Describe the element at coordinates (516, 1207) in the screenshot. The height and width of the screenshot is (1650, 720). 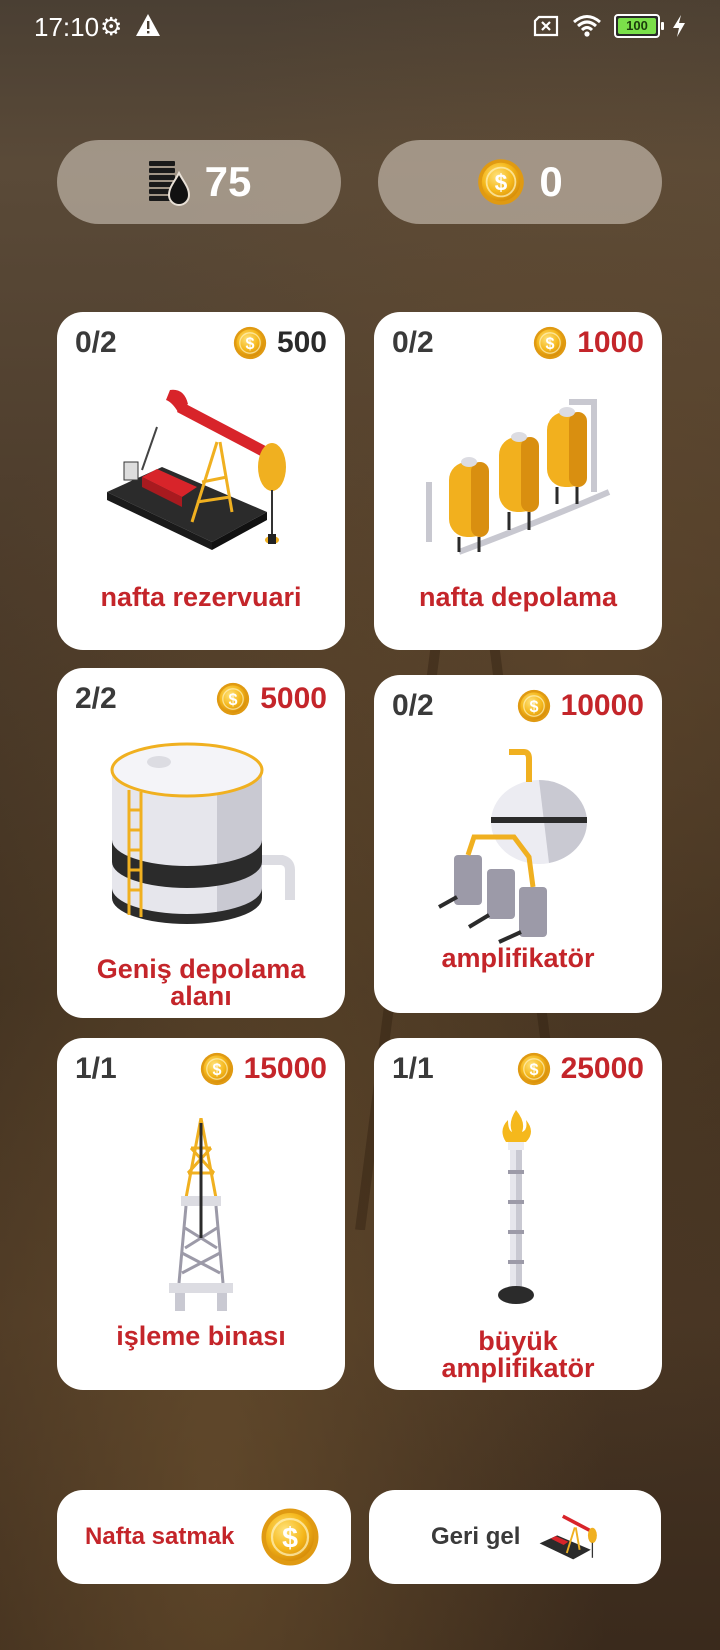
I see `flare-stack-icon` at that location.